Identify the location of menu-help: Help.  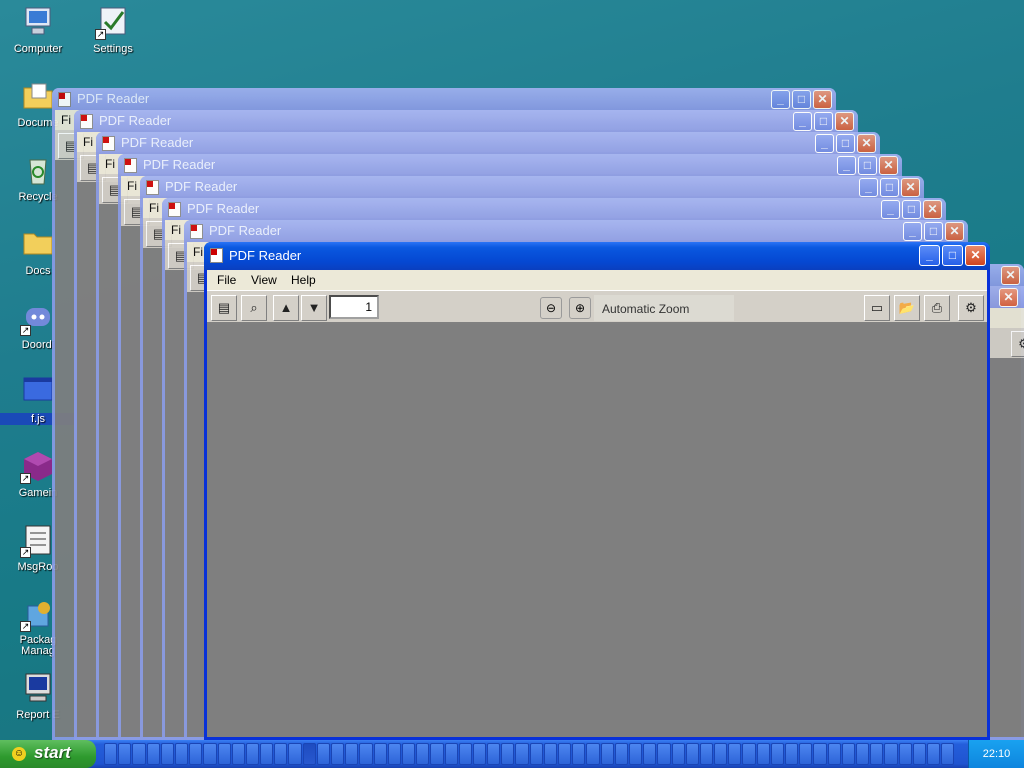
(303, 280).